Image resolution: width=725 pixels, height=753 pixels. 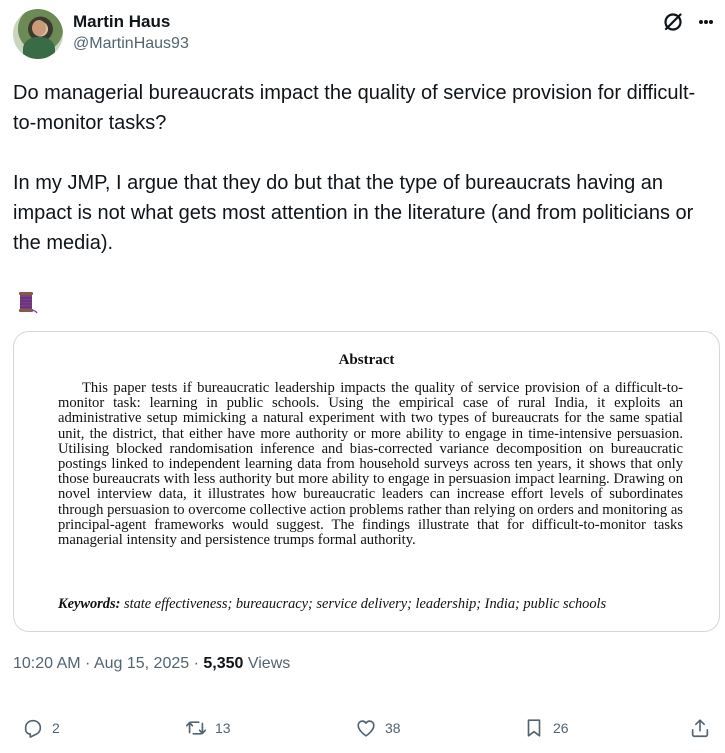 I want to click on repost-button: 13, so click(x=208, y=728).